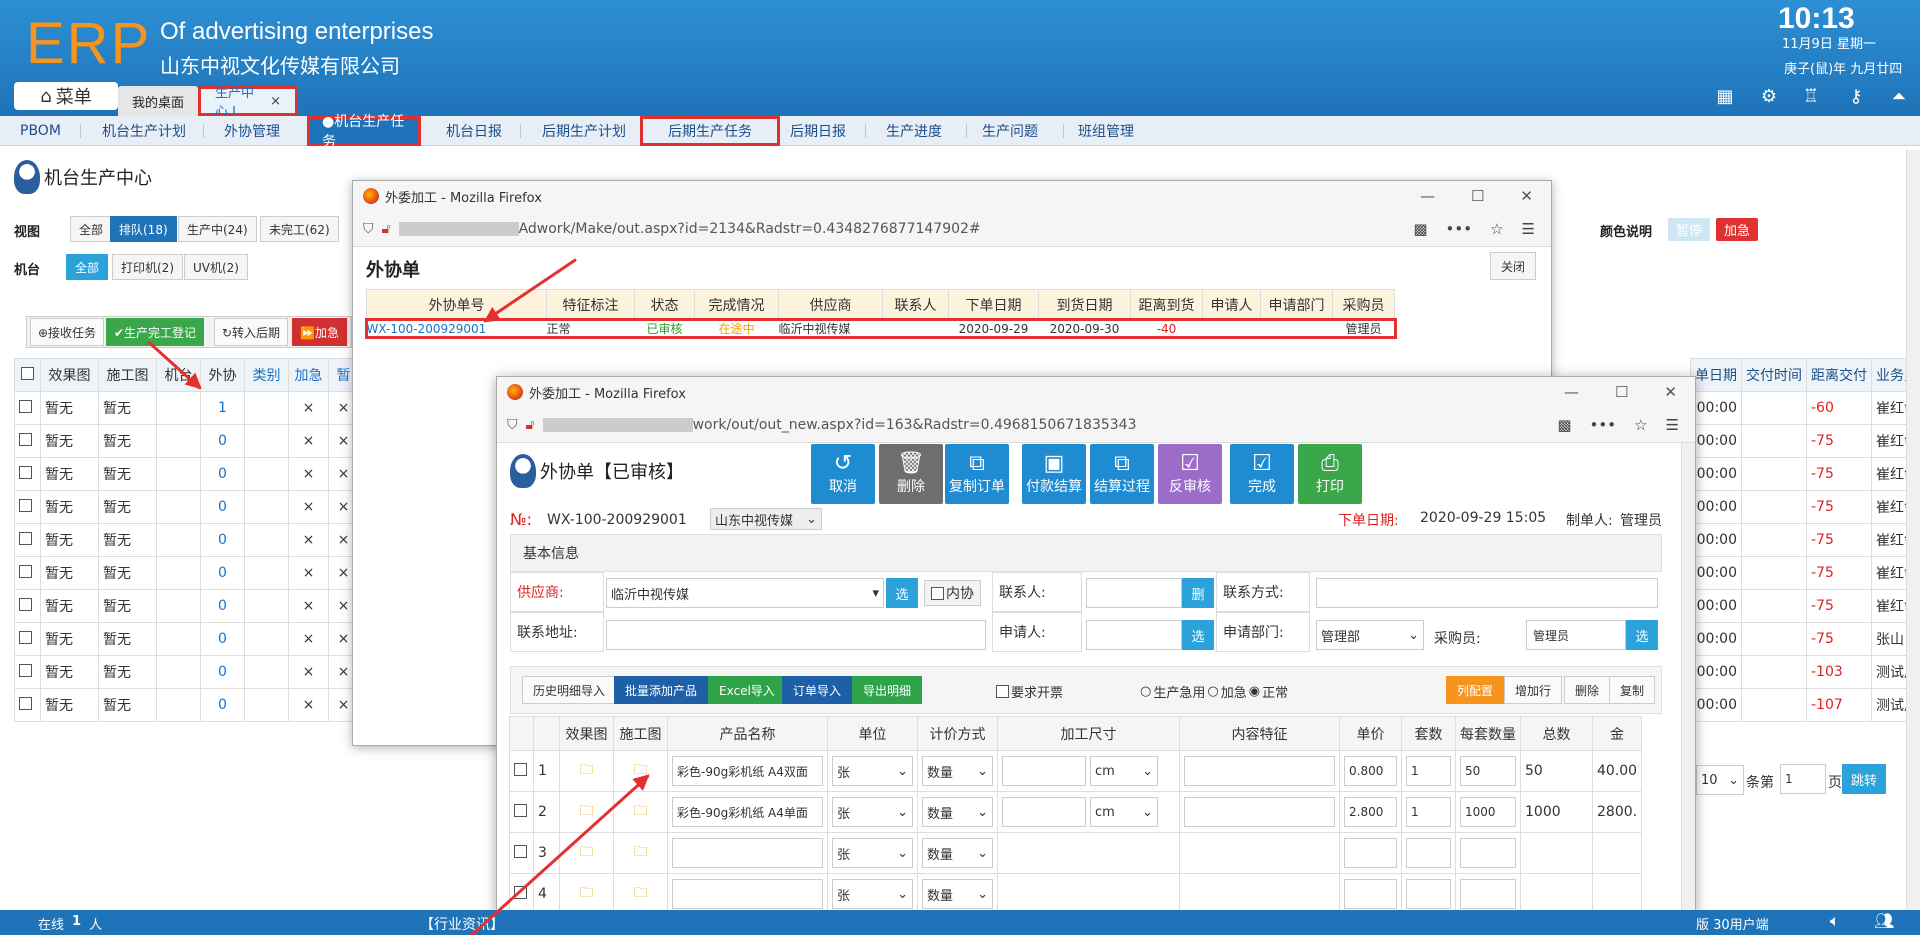 Image resolution: width=1920 pixels, height=935 pixels. What do you see at coordinates (747, 690) in the screenshot?
I see `excel-import-button: Excel导入` at bounding box center [747, 690].